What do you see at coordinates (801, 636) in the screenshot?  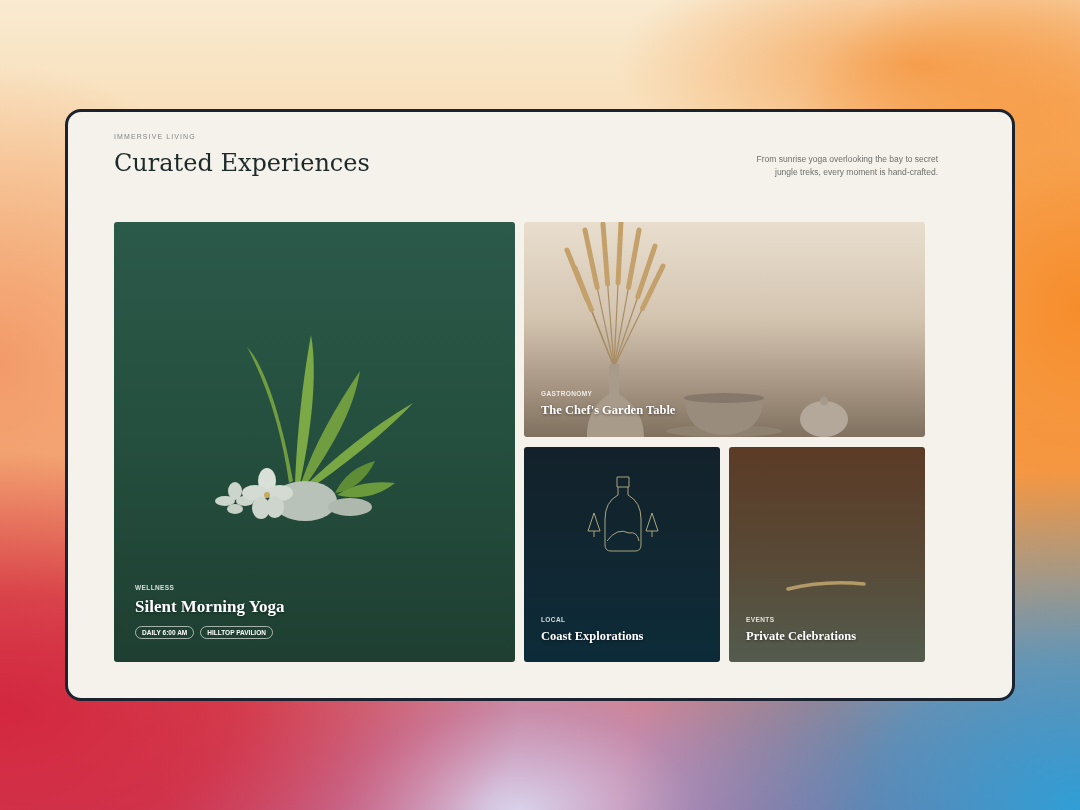 I see `card-title: Private Celebrations` at bounding box center [801, 636].